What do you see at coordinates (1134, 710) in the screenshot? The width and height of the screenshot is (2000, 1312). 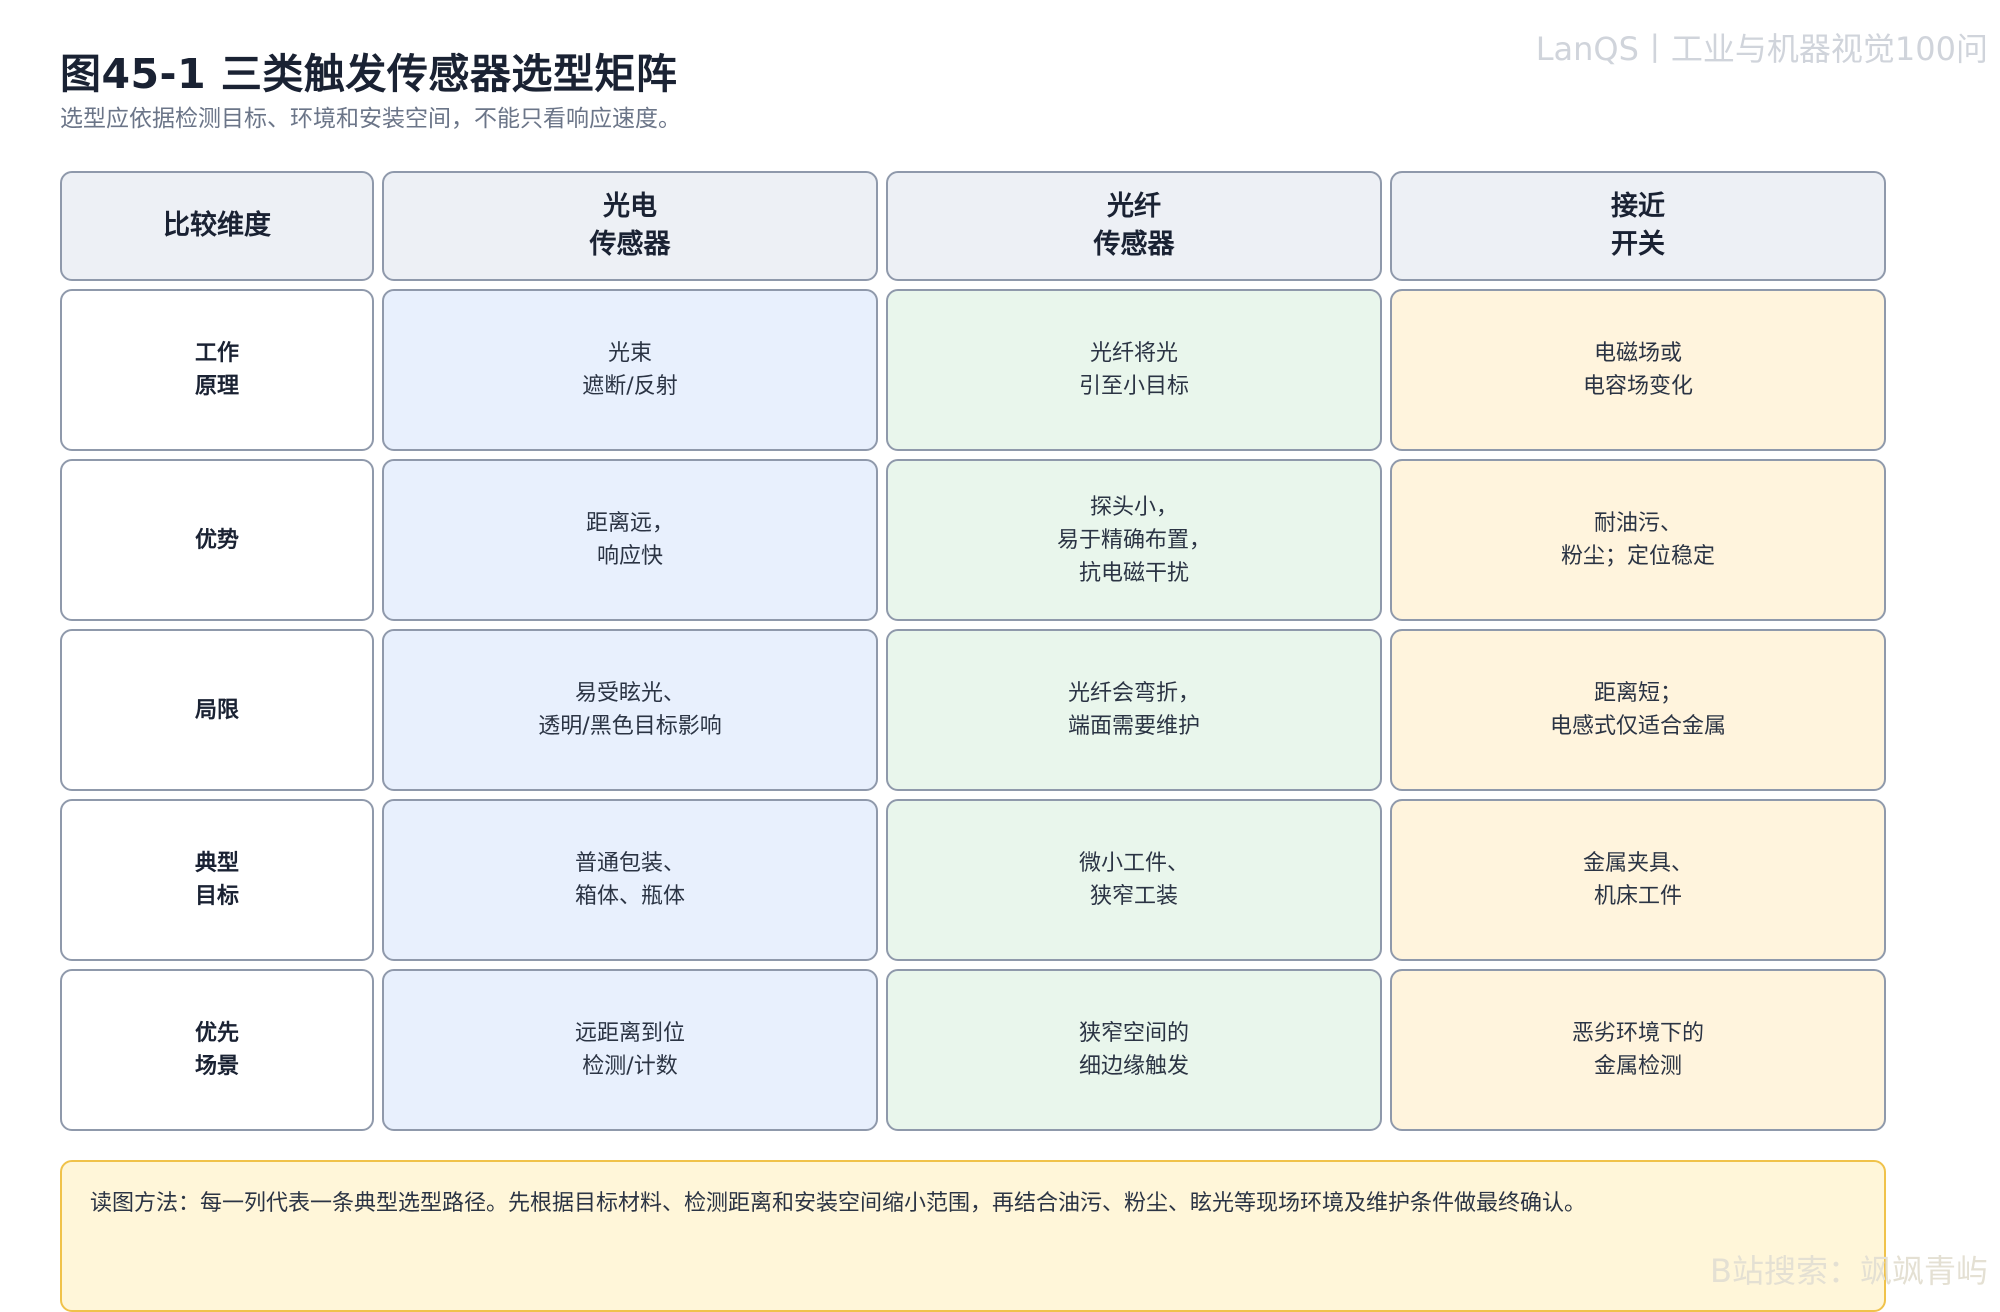 I see `cell-limitation-fiber: 光纤会弯折， 端面需要维护` at bounding box center [1134, 710].